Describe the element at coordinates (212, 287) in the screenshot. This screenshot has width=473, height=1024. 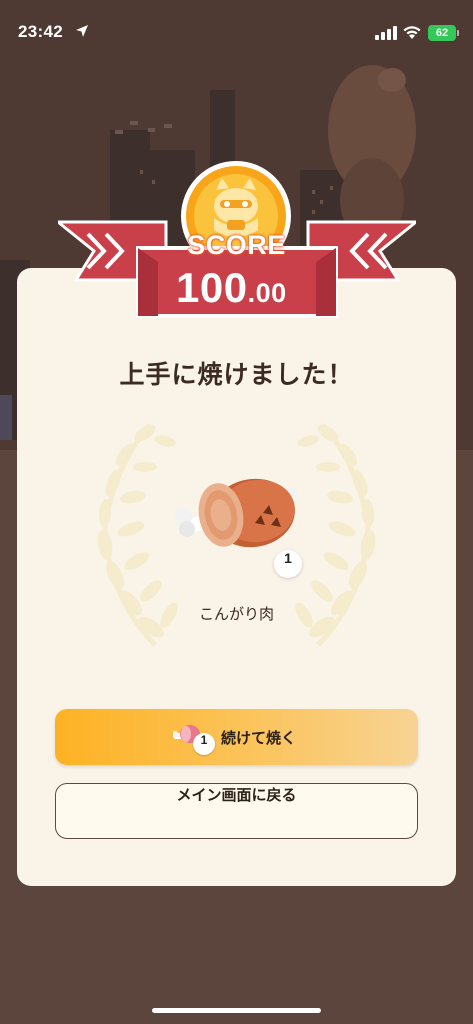
I see `score-integer: 100` at that location.